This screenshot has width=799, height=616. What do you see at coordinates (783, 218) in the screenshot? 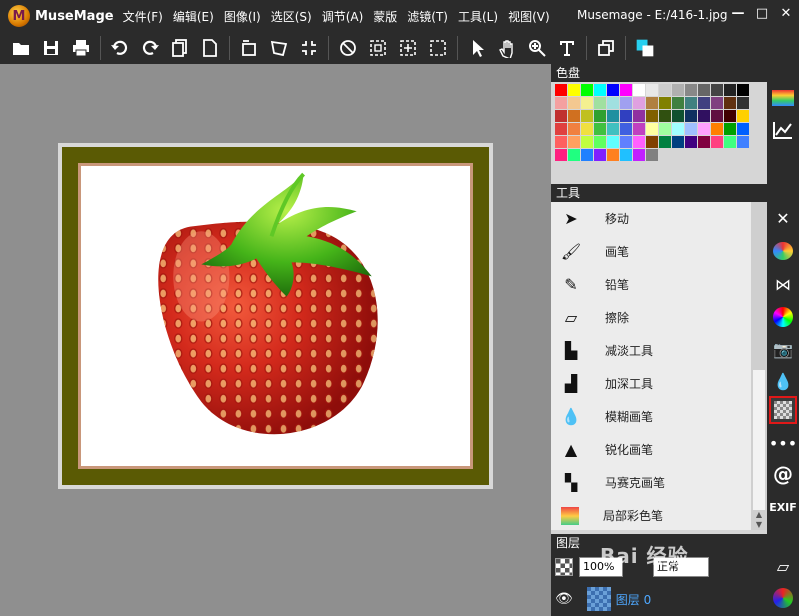
I see `tools-panel-icon: ✕` at bounding box center [783, 218].